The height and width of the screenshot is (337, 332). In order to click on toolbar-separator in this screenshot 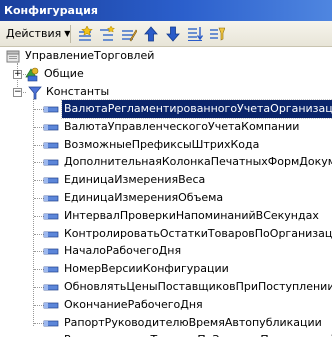, I will do `click(70, 34)`.